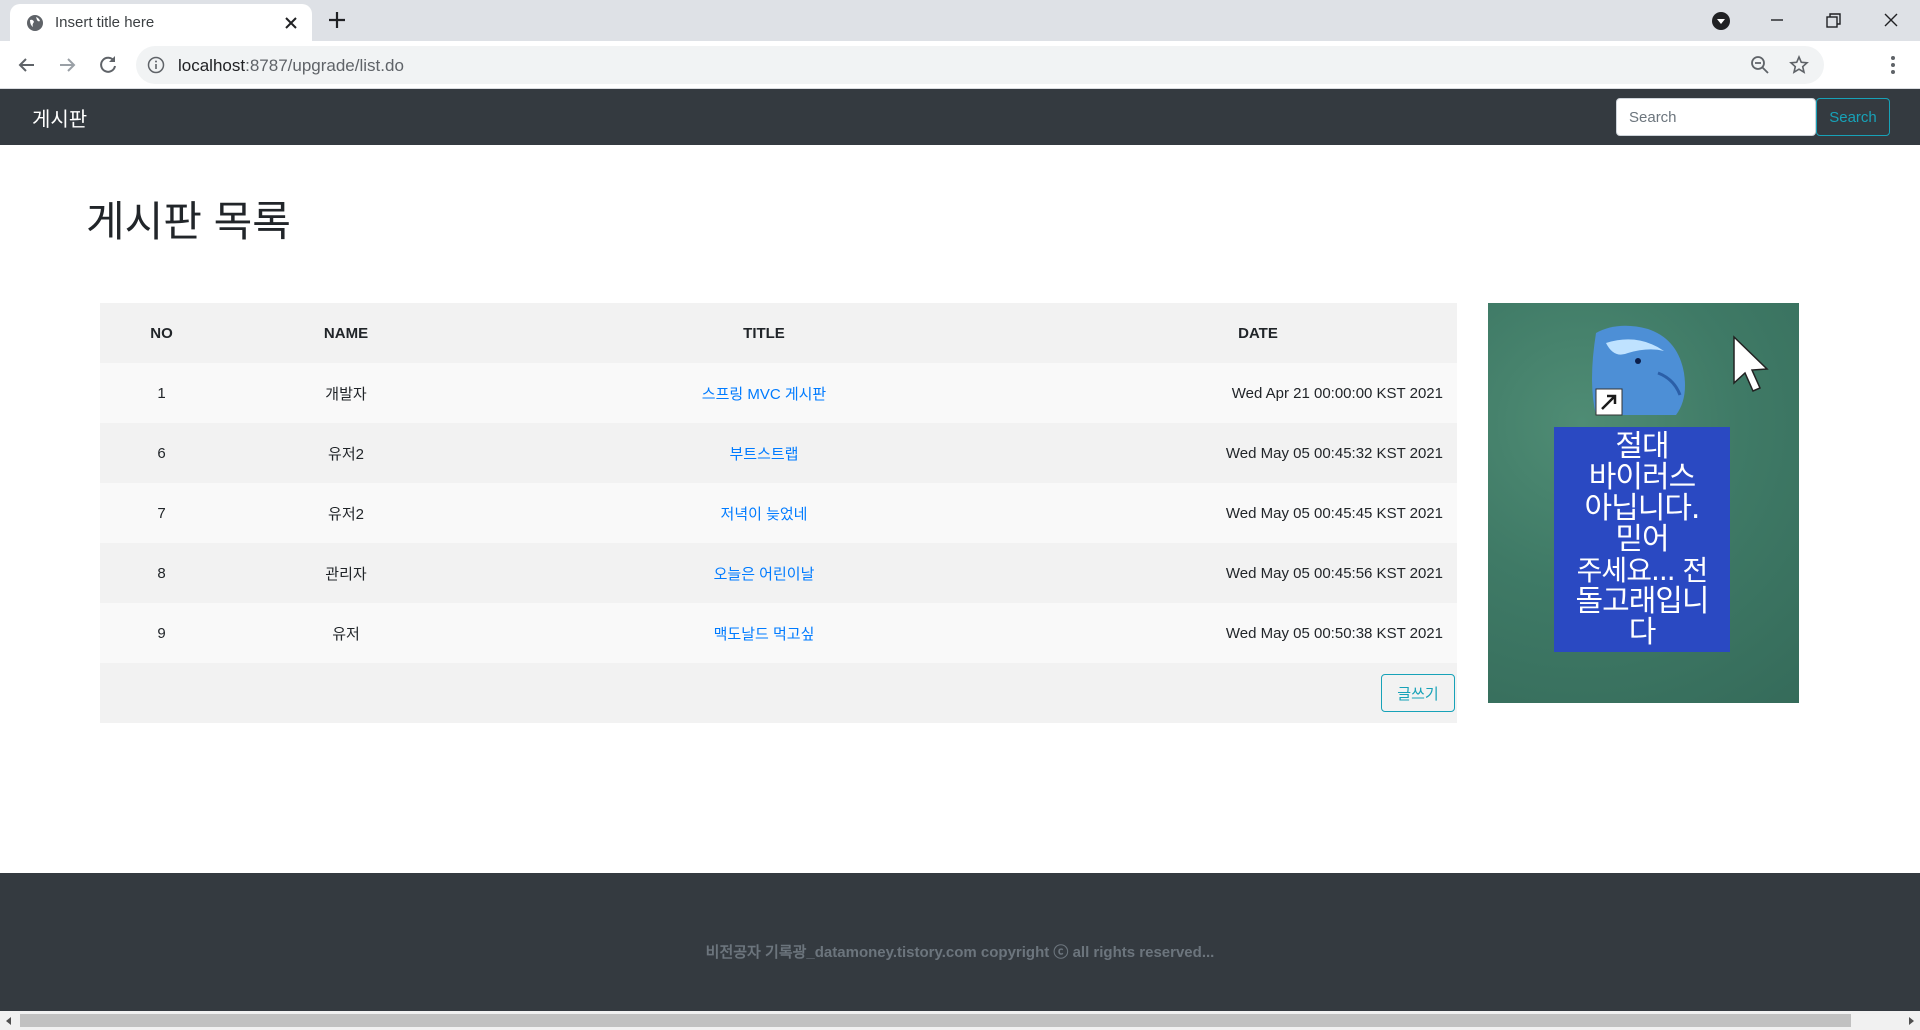 The width and height of the screenshot is (1920, 1030). Describe the element at coordinates (1258, 393) in the screenshot. I see `cell-date: Wed Apr 21 00:00:00 KST 2021` at that location.